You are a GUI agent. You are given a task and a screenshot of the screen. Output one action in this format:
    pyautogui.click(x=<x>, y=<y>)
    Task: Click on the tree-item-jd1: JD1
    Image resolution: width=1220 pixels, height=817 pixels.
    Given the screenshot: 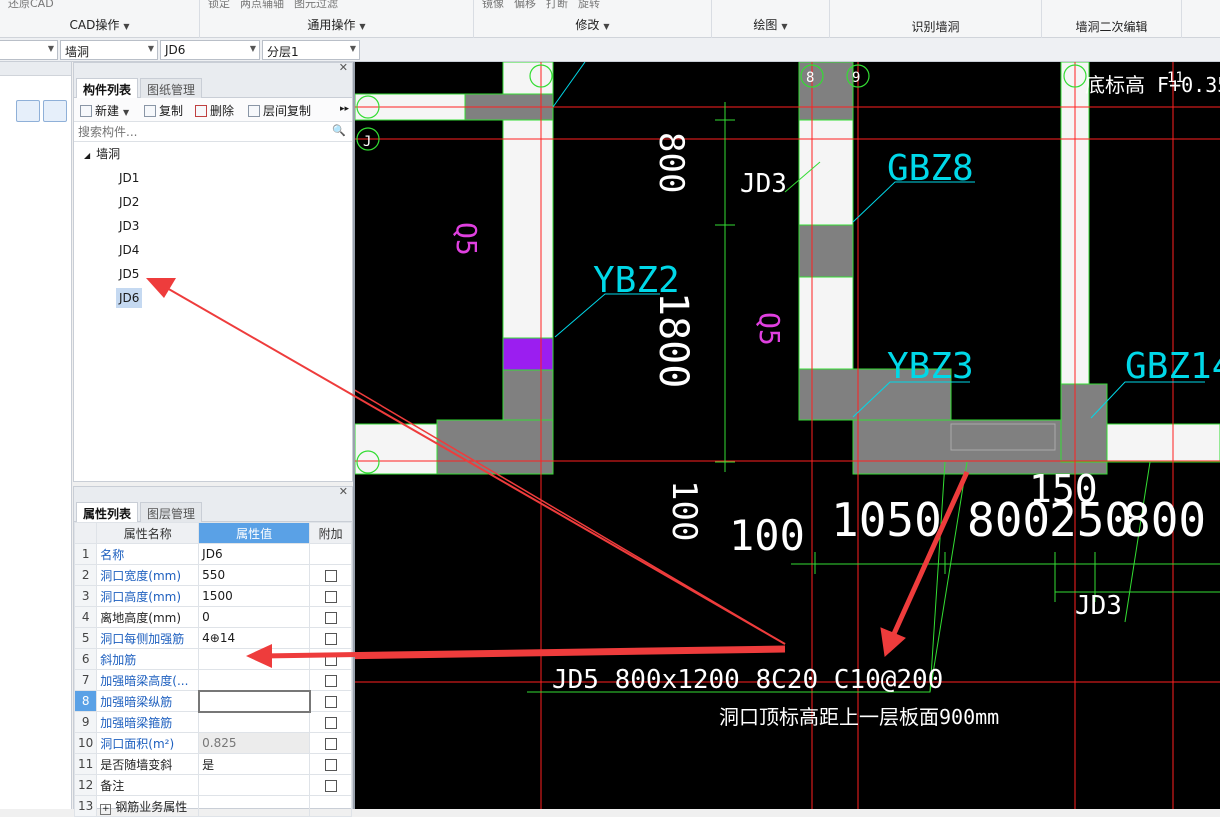 What is the action you would take?
    pyautogui.click(x=129, y=178)
    